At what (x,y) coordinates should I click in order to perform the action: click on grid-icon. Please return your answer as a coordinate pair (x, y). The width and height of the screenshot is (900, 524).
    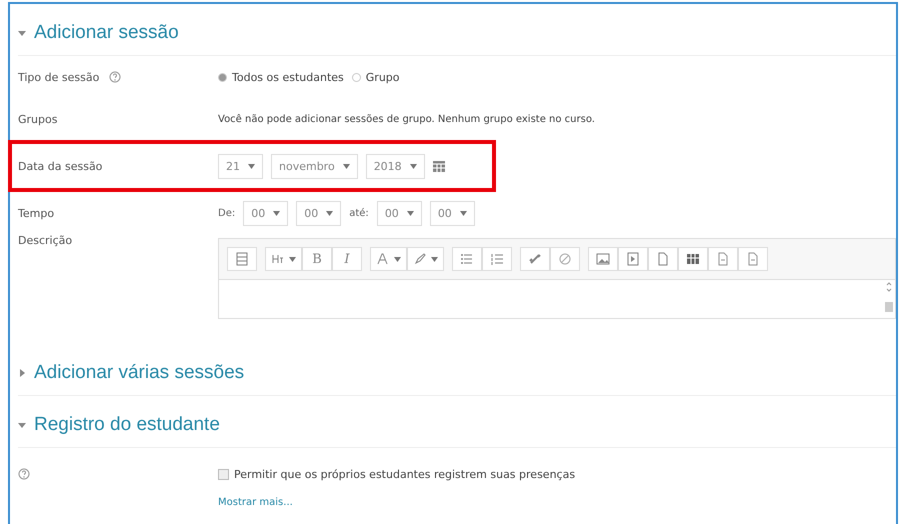
    Looking at the image, I should click on (242, 259).